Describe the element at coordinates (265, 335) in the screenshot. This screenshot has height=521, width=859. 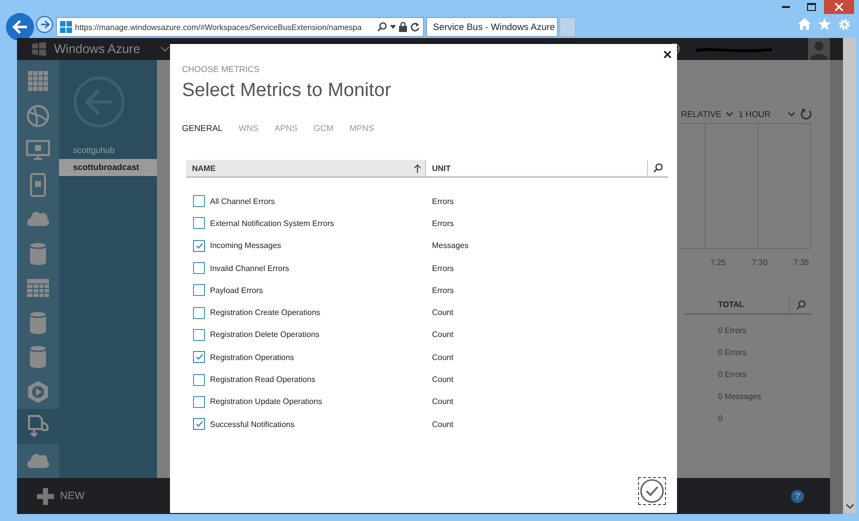
I see `metric-name: Registration Delete Operations` at that location.